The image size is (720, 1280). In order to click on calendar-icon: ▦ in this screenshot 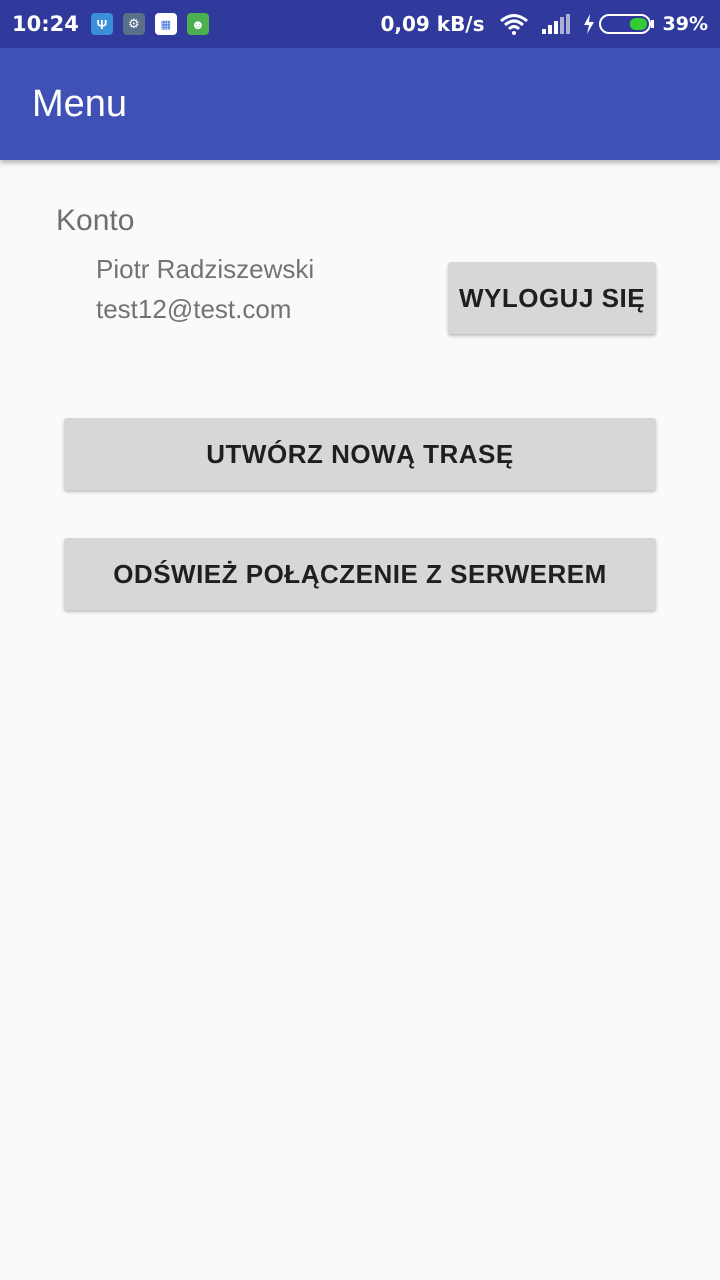, I will do `click(165, 24)`.